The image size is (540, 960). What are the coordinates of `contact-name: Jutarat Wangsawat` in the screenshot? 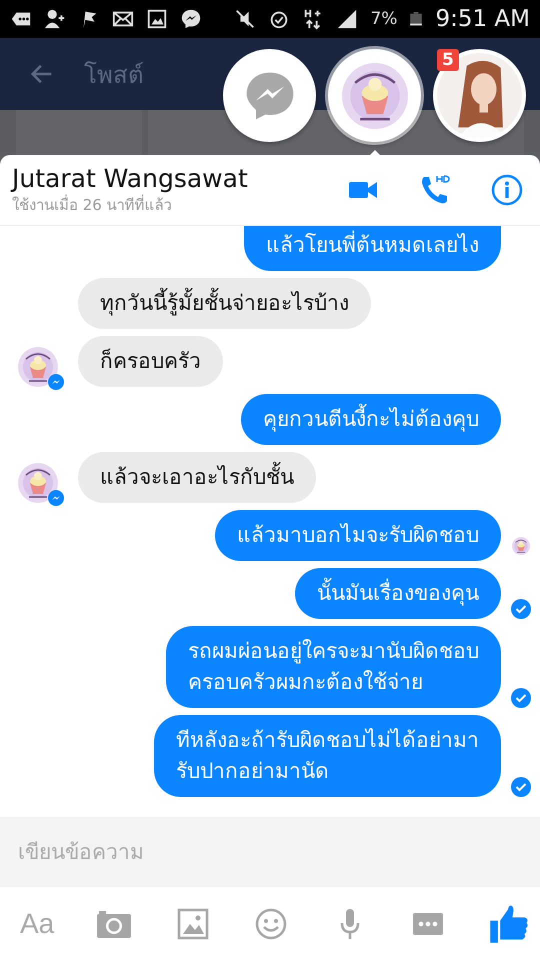 It's located at (130, 178).